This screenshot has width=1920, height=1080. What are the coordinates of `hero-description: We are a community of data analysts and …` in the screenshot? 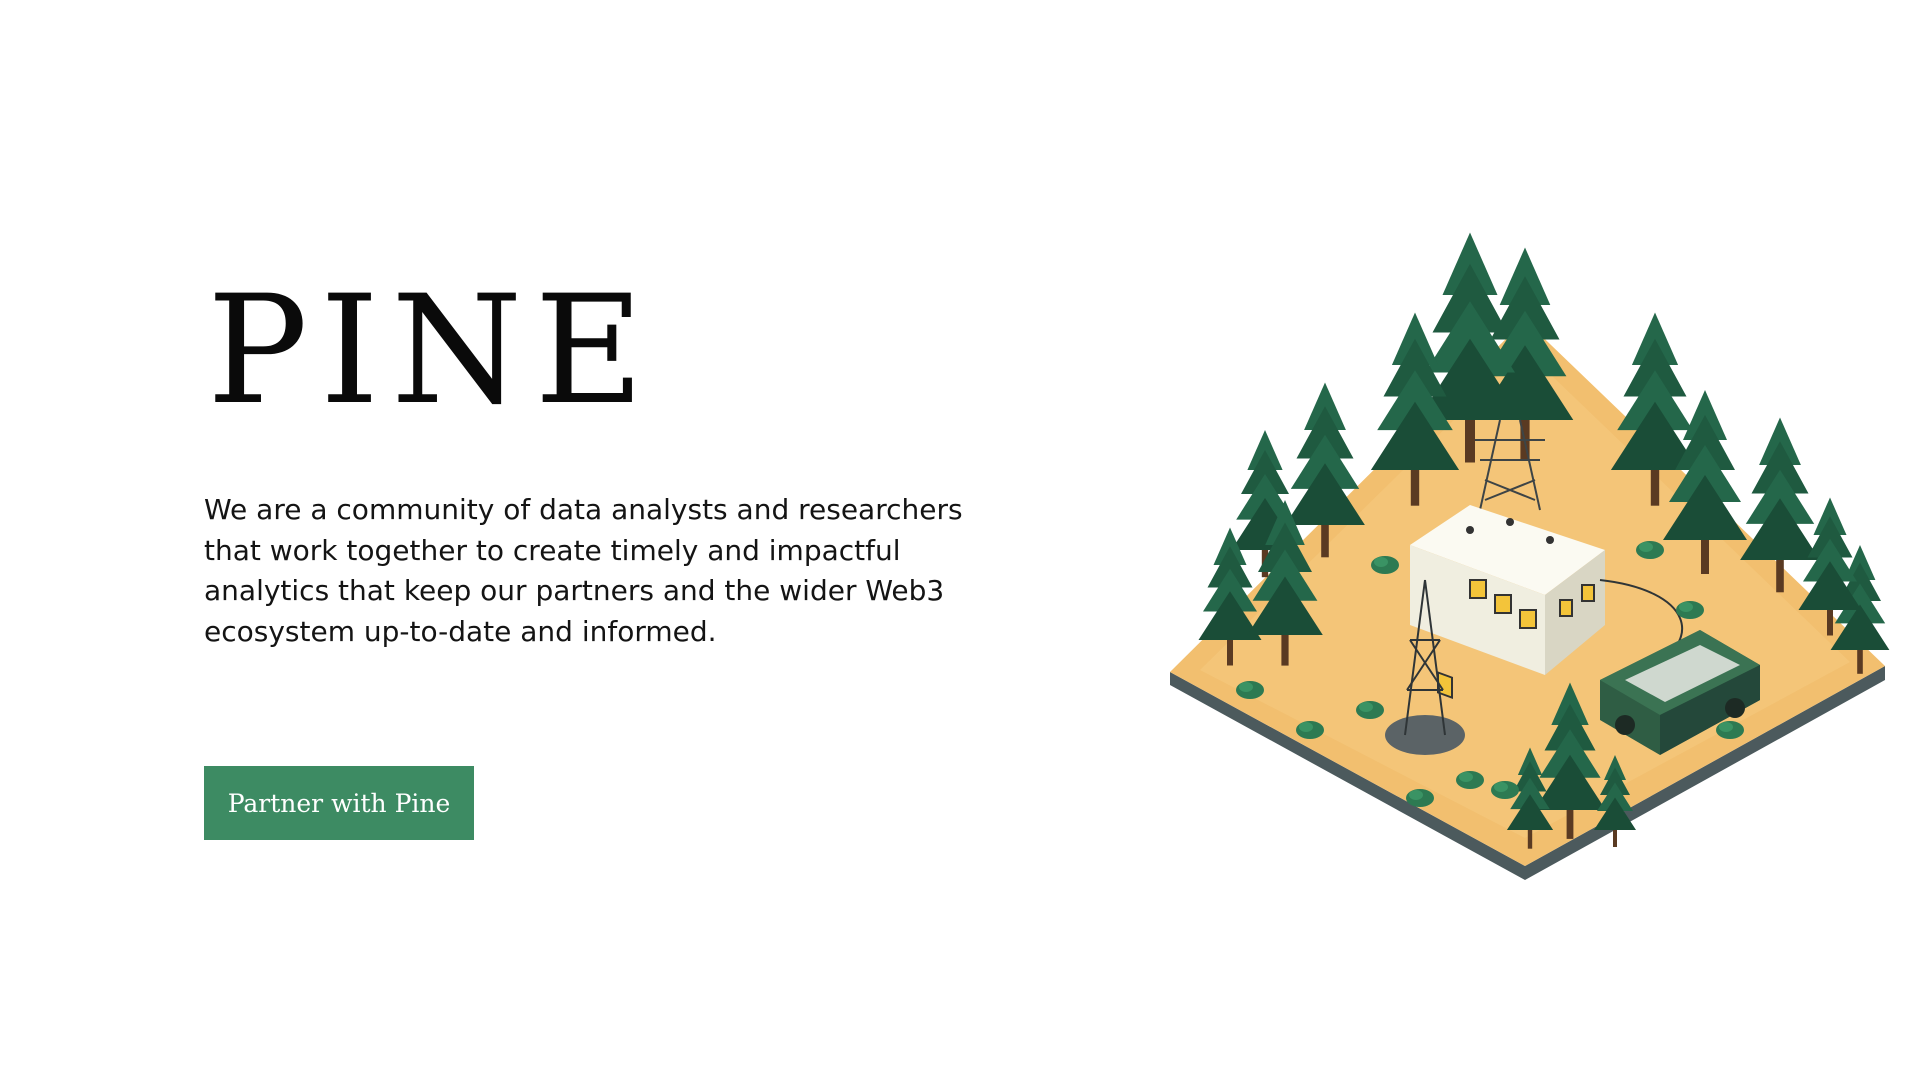 It's located at (583, 570).